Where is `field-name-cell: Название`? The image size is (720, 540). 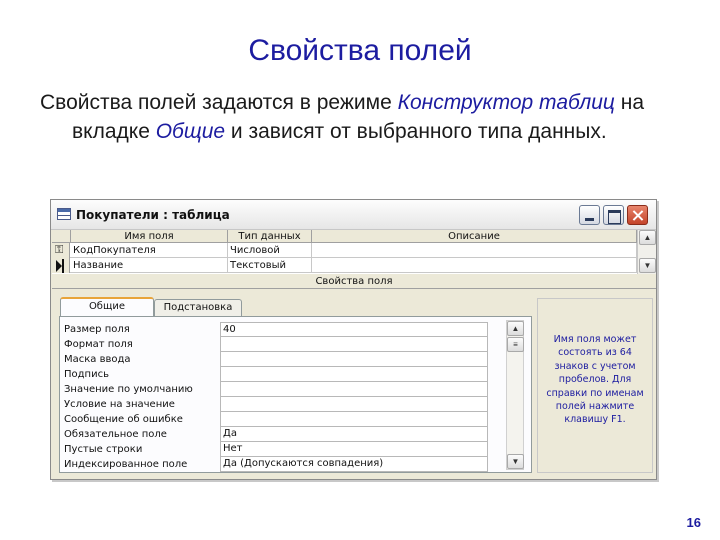
field-name-cell: Название is located at coordinates (149, 265).